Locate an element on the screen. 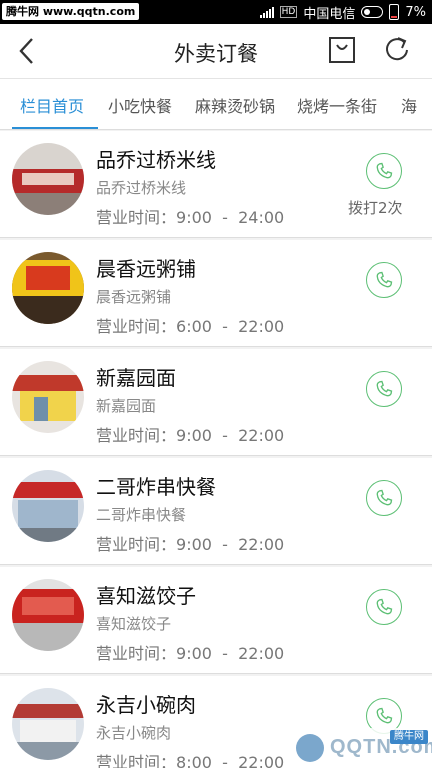  restaurant-name: 新嘉园面 is located at coordinates (136, 378).